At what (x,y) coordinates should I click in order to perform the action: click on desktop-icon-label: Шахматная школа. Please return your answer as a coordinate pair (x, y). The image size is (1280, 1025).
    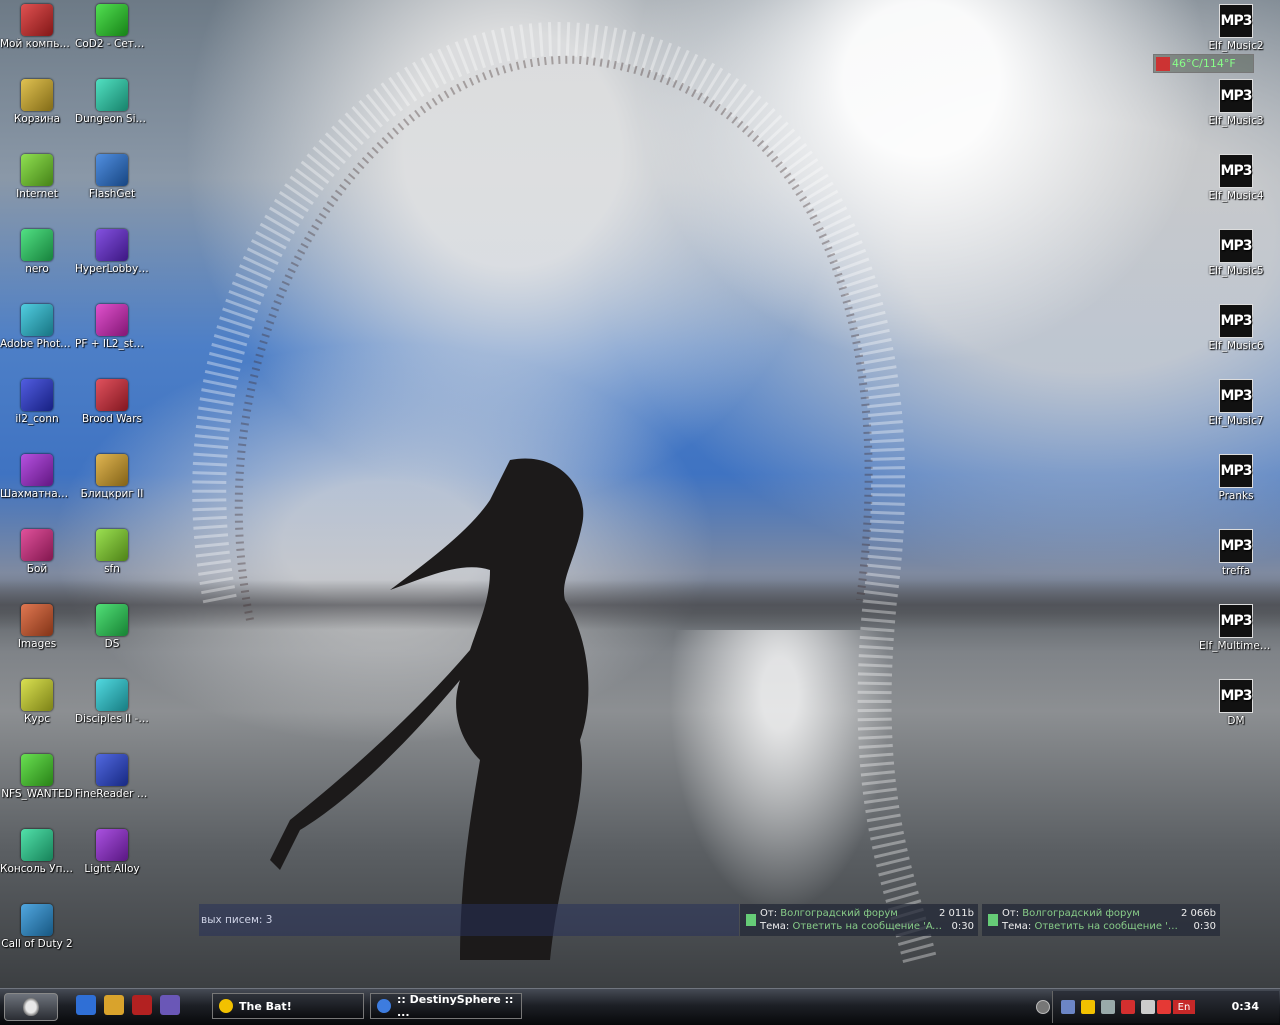
    Looking at the image, I should click on (37, 494).